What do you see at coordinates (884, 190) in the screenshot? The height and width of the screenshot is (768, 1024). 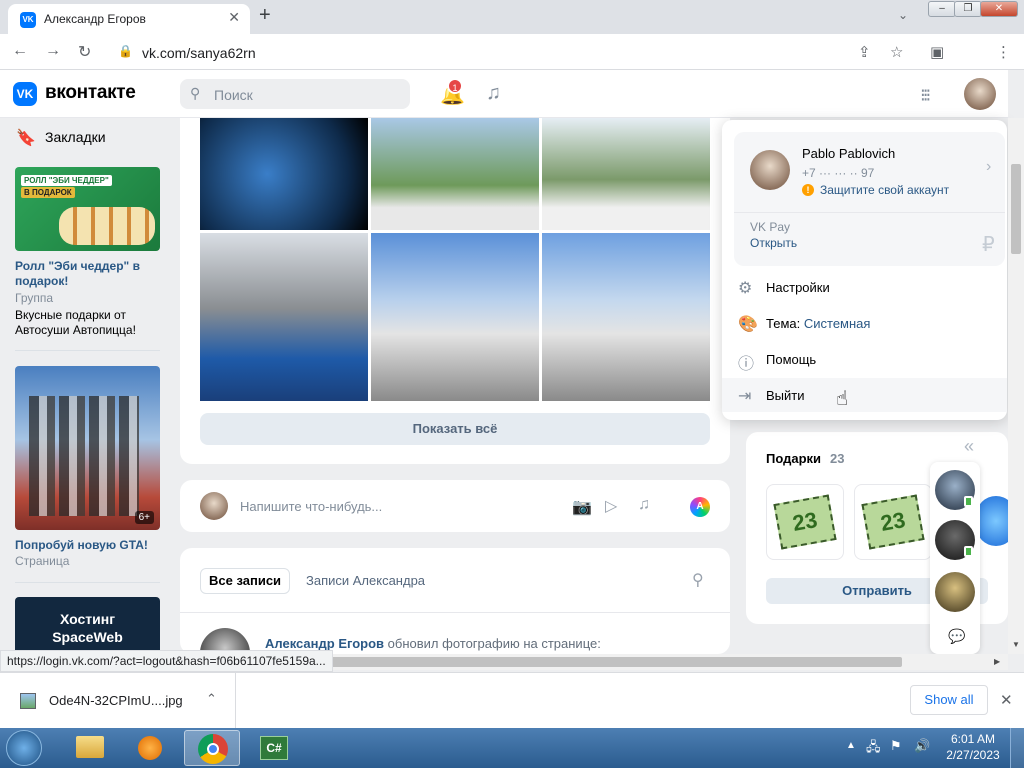 I see `protect-account-link: Защитите свой аккаунт` at bounding box center [884, 190].